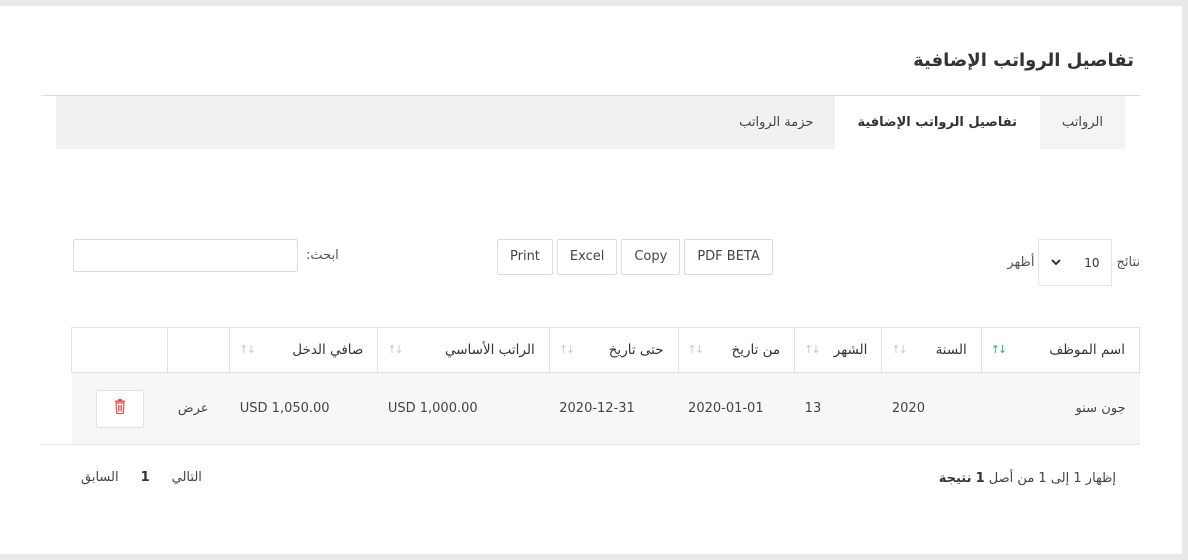 The image size is (1188, 560). Describe the element at coordinates (1023, 60) in the screenshot. I see `page-title: تفاصيل الرواتب الإضافية` at that location.